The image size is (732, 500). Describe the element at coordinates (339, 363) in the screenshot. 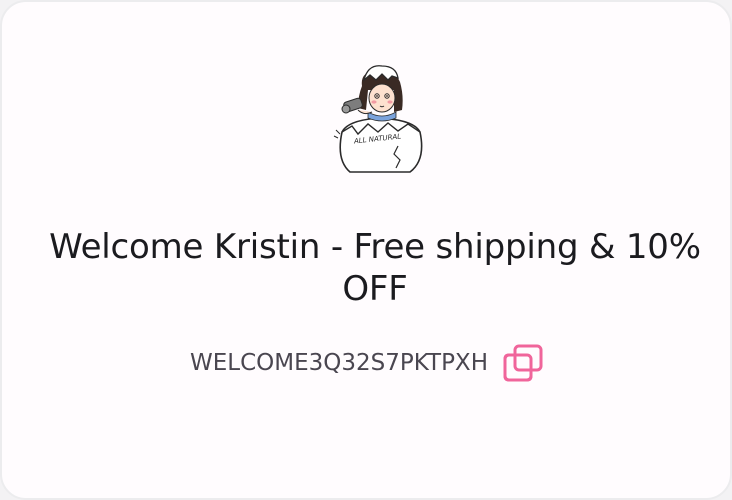

I see `coupon-code: WELCOME3Q32S7PKTPXH` at that location.